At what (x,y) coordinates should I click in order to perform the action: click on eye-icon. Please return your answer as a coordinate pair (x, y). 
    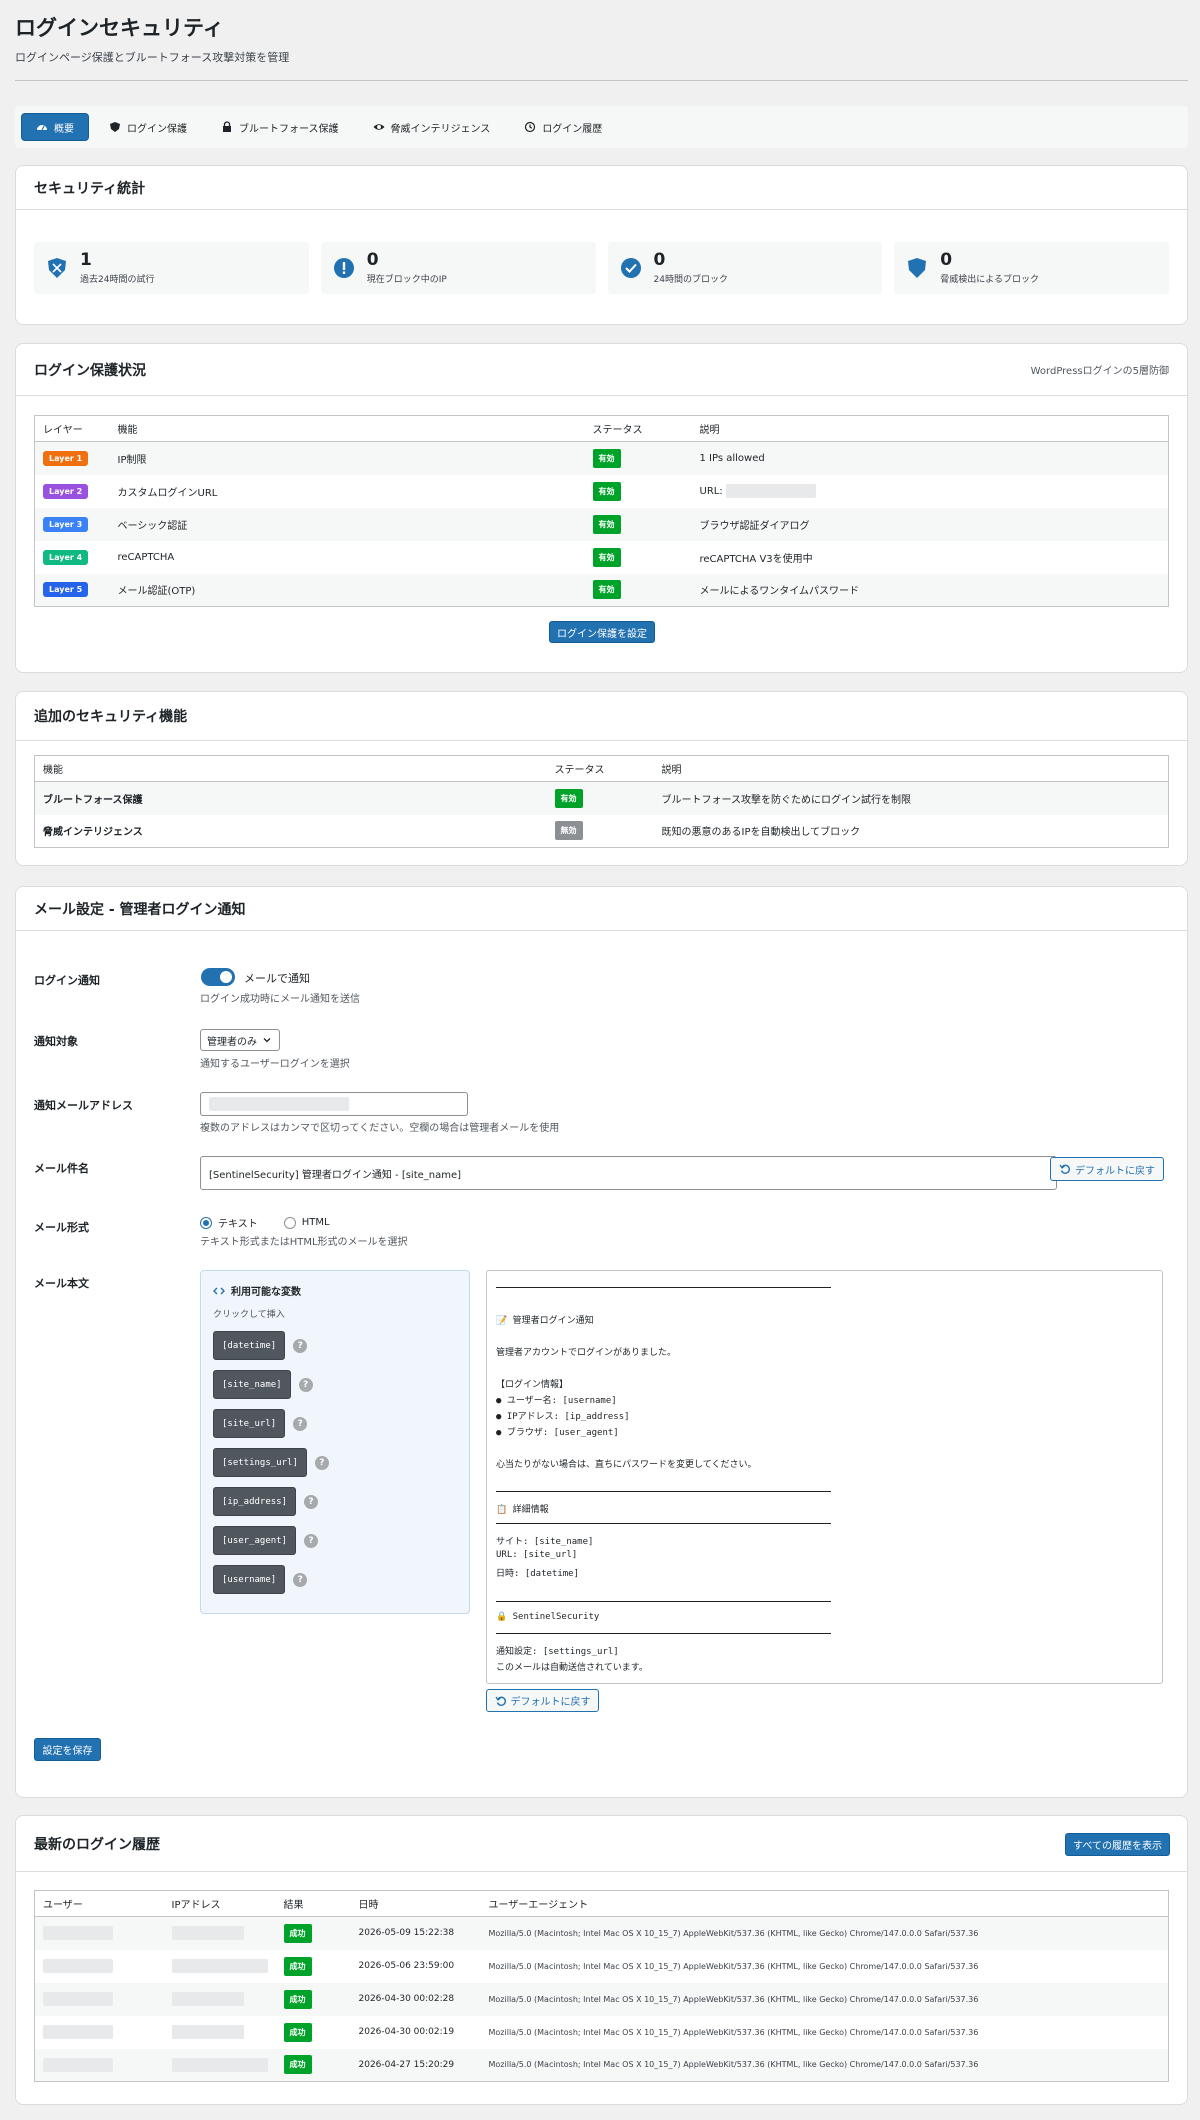
    Looking at the image, I should click on (379, 127).